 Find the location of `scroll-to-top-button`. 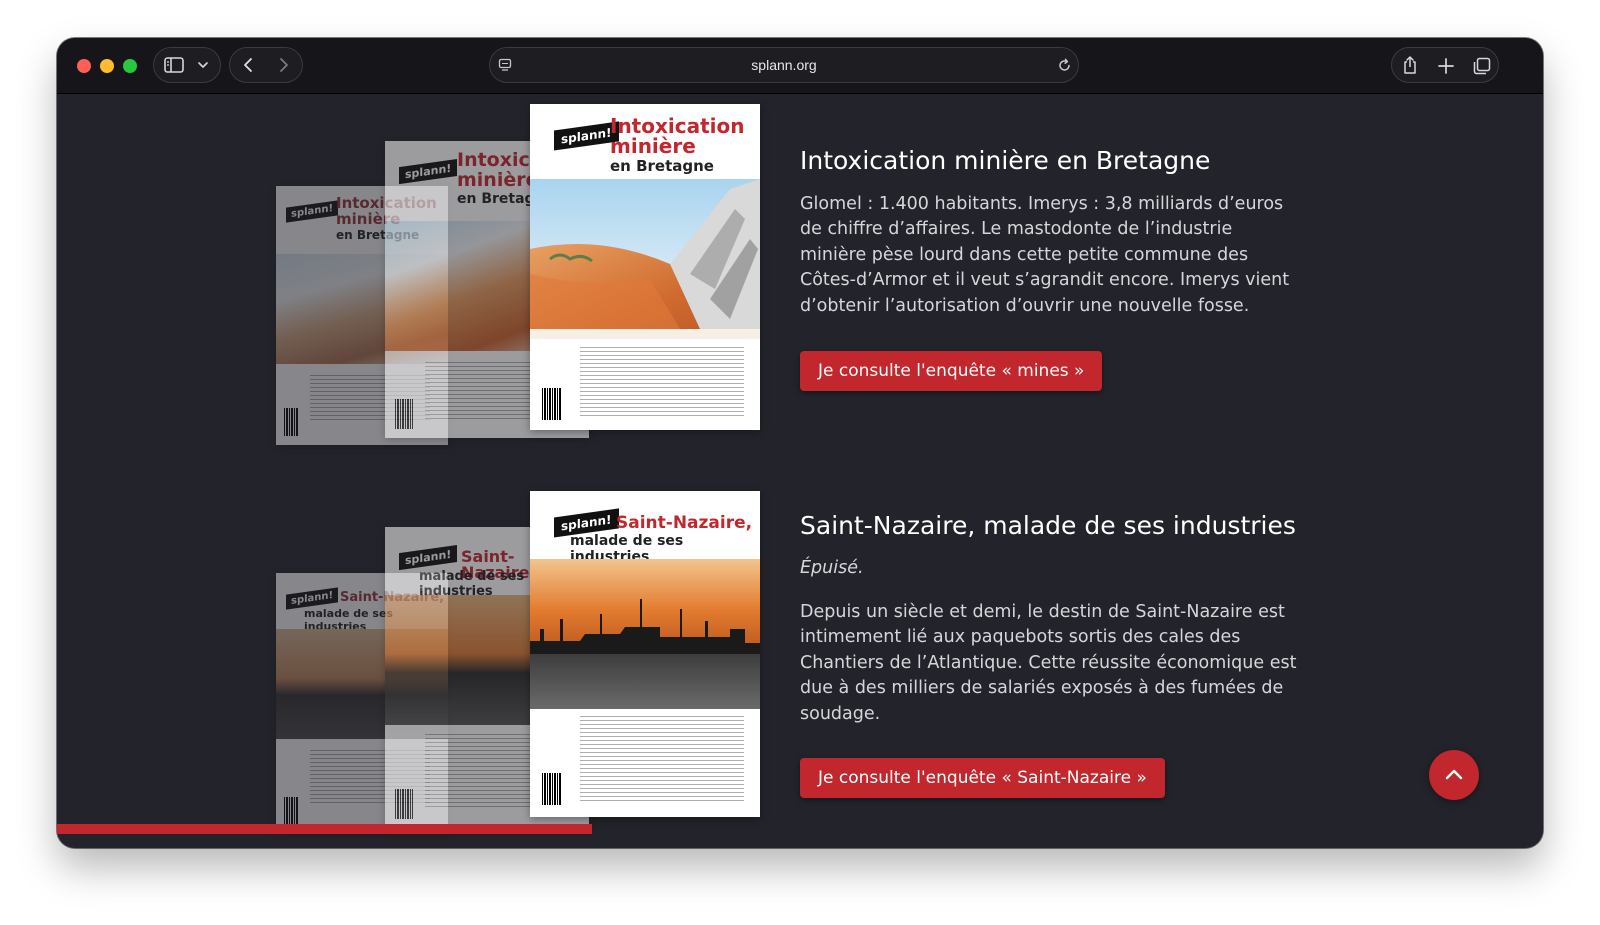

scroll-to-top-button is located at coordinates (1454, 775).